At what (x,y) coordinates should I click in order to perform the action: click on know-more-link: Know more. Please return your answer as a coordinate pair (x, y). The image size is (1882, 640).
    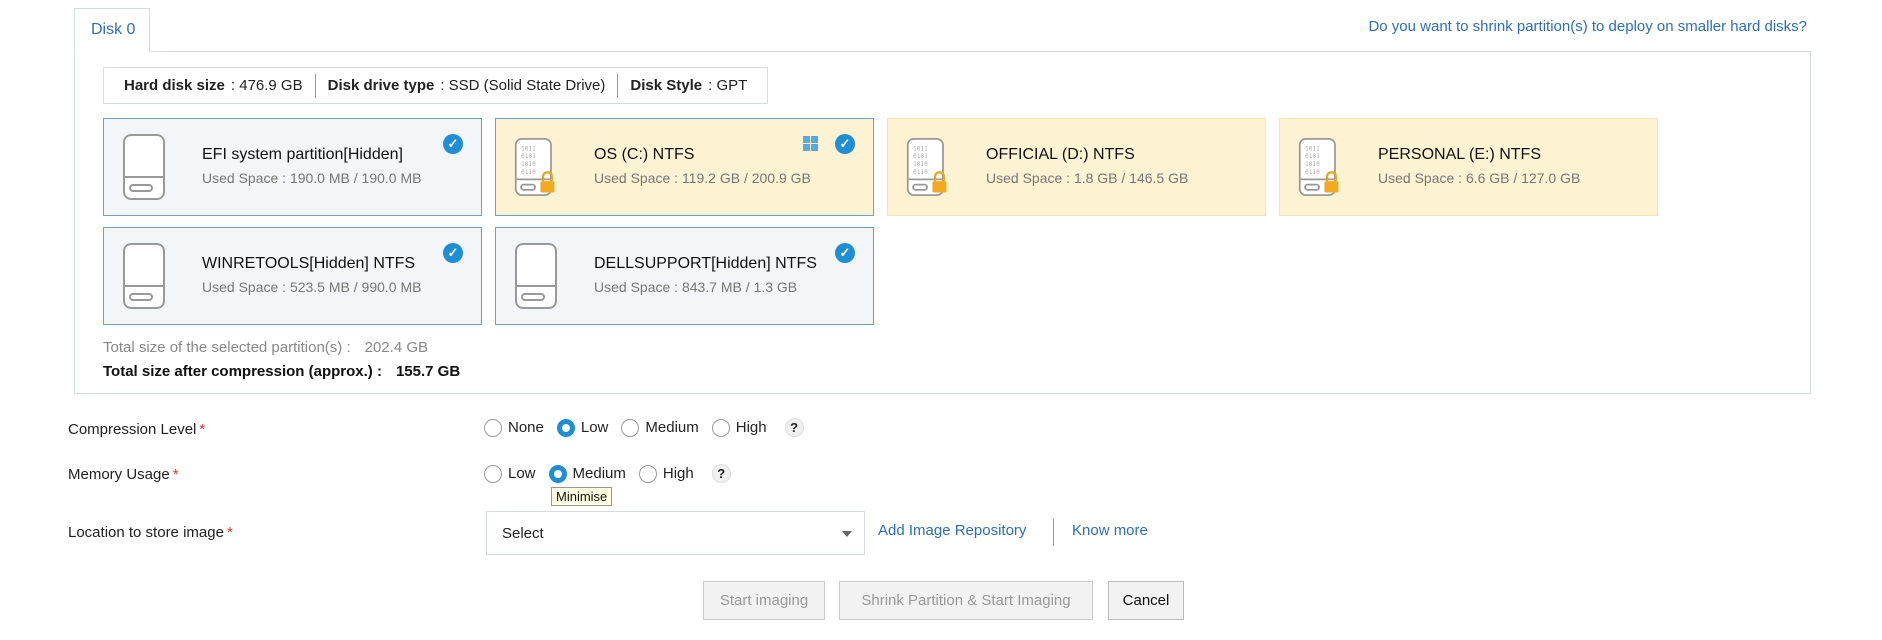
    Looking at the image, I should click on (1110, 530).